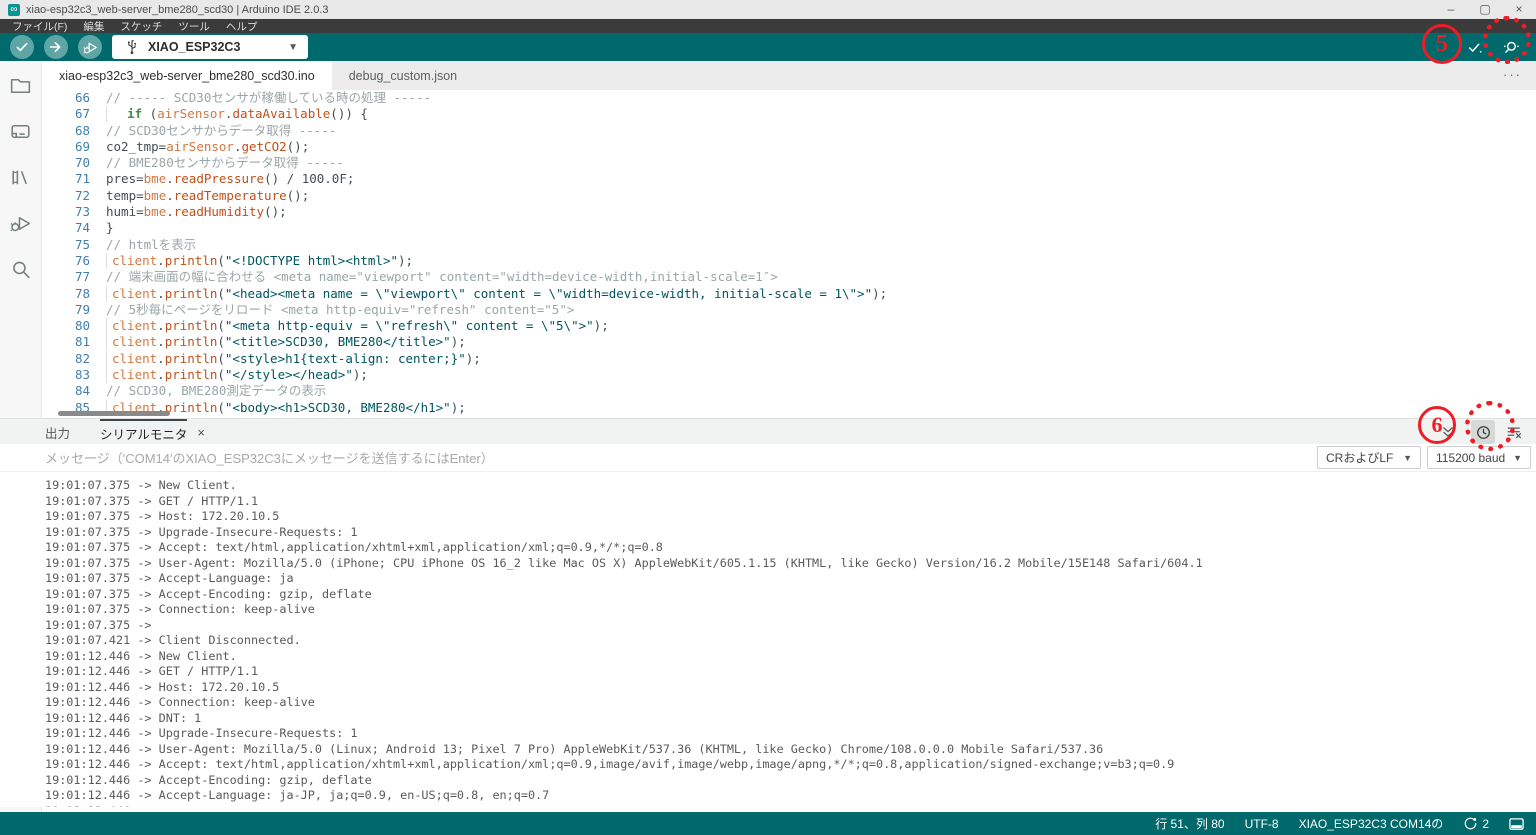 The height and width of the screenshot is (835, 1536). What do you see at coordinates (789, 179) in the screenshot?
I see `code-line: 71 pres=bme.readPressure() / 100.0F;` at bounding box center [789, 179].